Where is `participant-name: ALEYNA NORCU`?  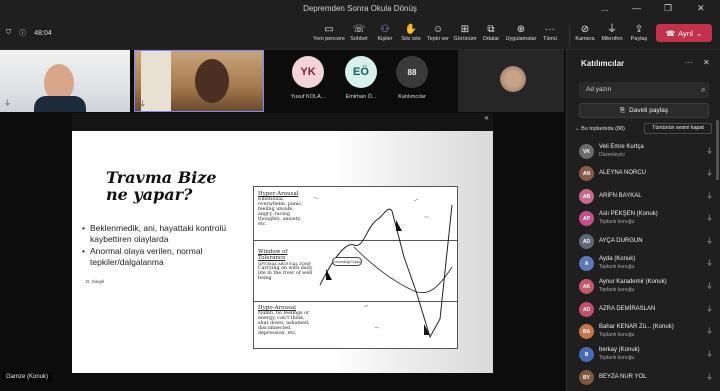 participant-name: ALEYNA NORCU is located at coordinates (623, 173).